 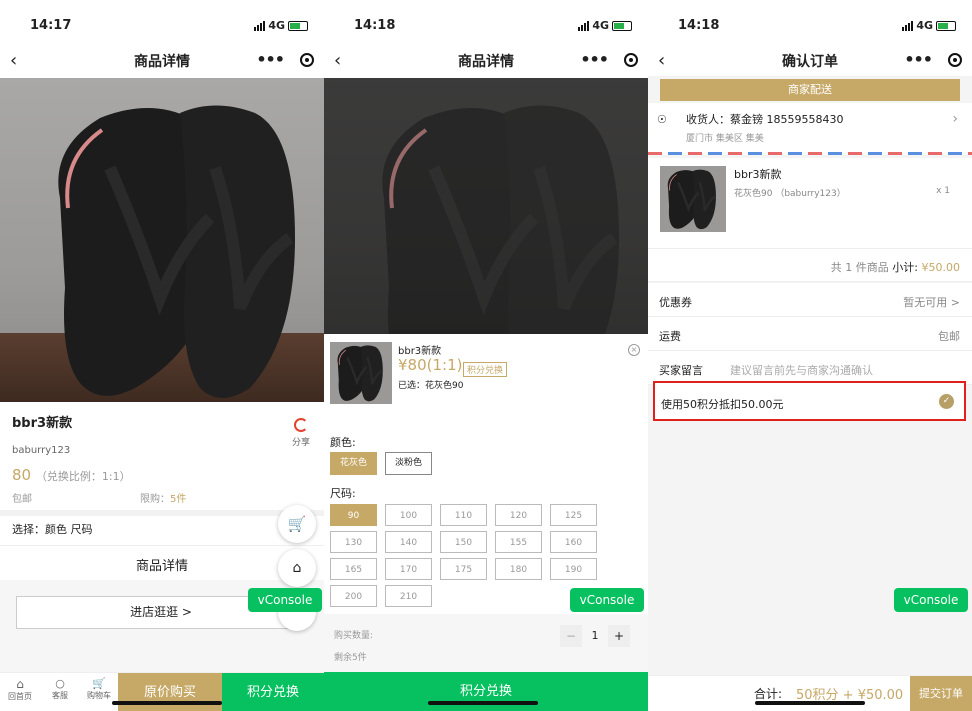 What do you see at coordinates (353, 569) in the screenshot?
I see `size-option: 165` at bounding box center [353, 569].